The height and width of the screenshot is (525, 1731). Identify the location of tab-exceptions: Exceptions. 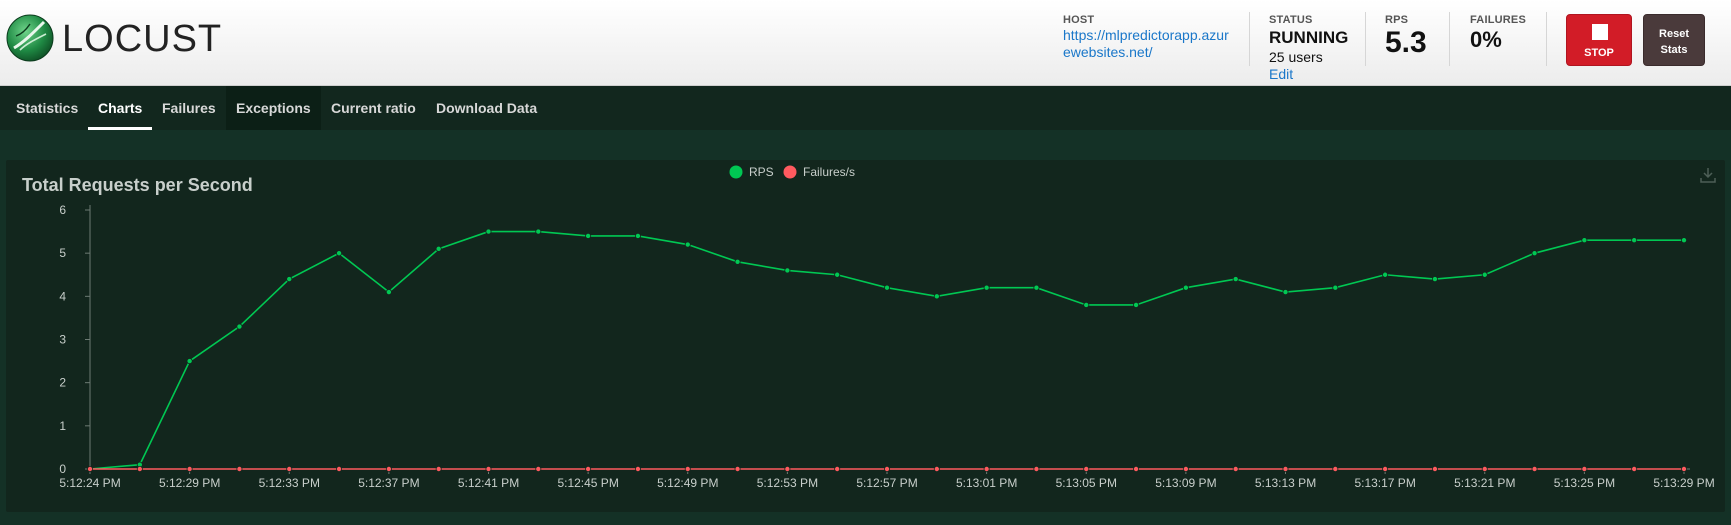
(273, 108).